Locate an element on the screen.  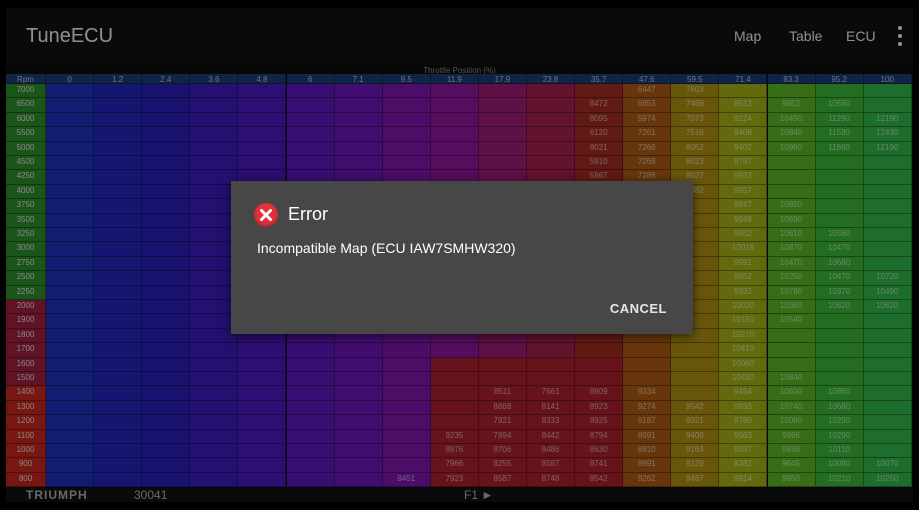
error-icon is located at coordinates (266, 215).